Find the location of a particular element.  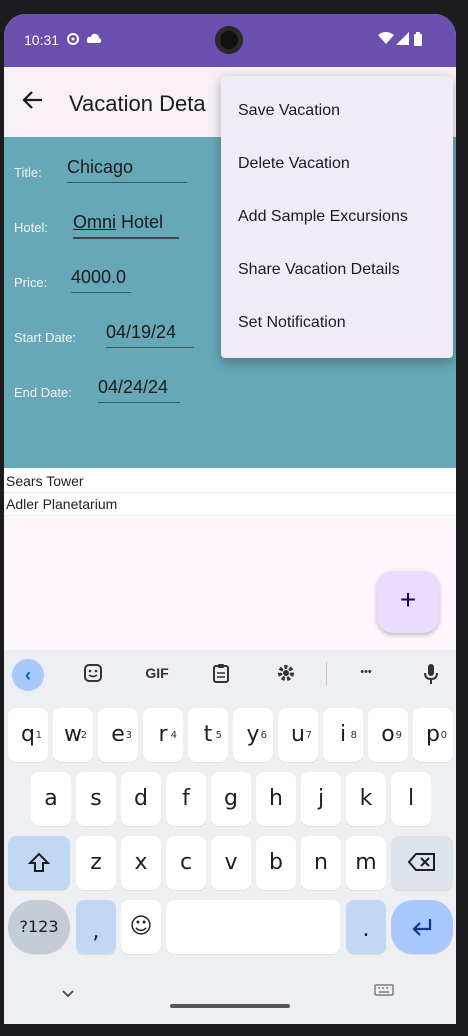

hotel-label: Hotel: is located at coordinates (31, 227).